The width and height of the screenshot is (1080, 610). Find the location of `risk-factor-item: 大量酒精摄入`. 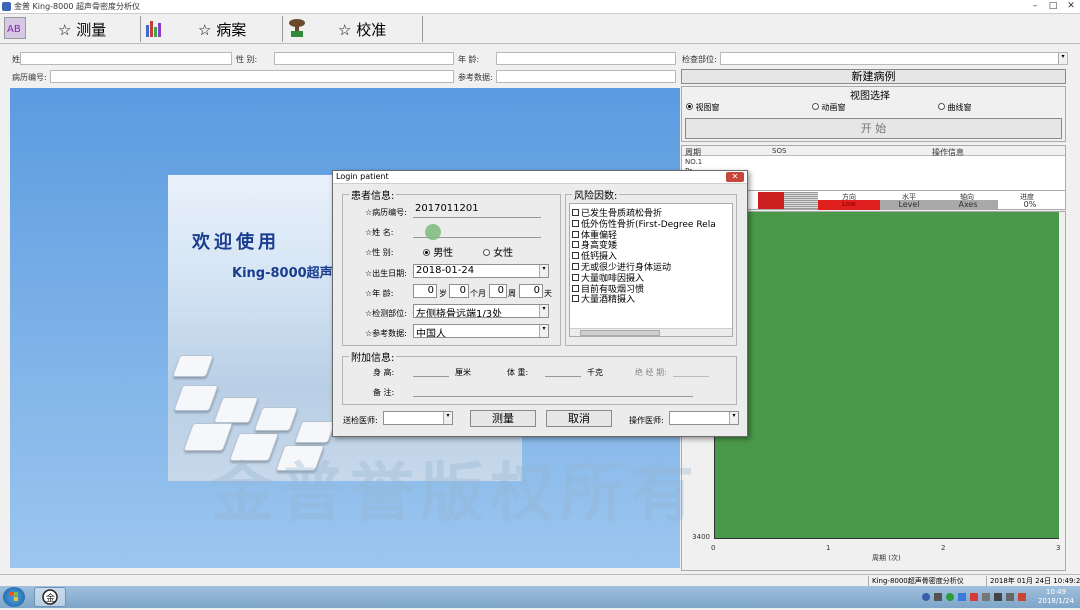

risk-factor-item: 大量酒精摄入 is located at coordinates (603, 298).